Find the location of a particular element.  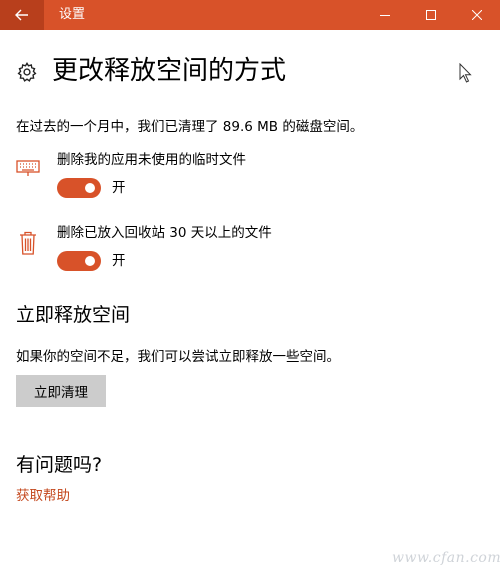

maximize-icon is located at coordinates (431, 15).